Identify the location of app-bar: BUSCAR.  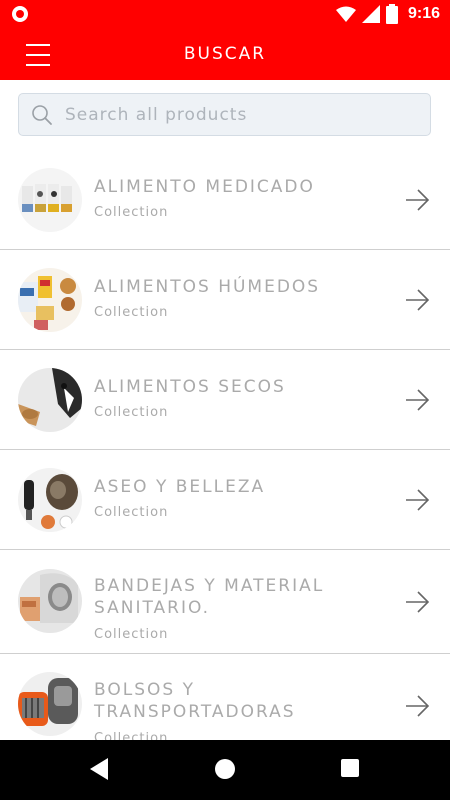
(225, 55).